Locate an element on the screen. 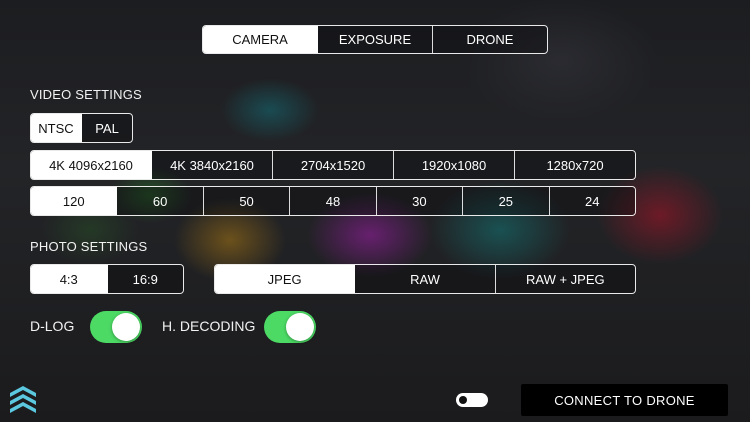 The width and height of the screenshot is (750, 422). photo-settings-label: PHOTO SETTINGS is located at coordinates (89, 246).